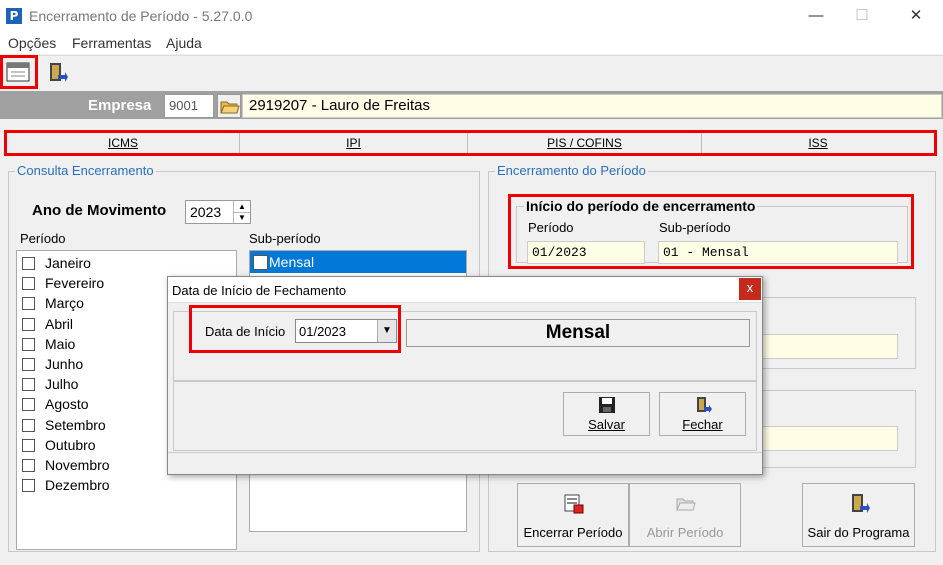  I want to click on data-inicio-value: 01/2023, so click(322, 331).